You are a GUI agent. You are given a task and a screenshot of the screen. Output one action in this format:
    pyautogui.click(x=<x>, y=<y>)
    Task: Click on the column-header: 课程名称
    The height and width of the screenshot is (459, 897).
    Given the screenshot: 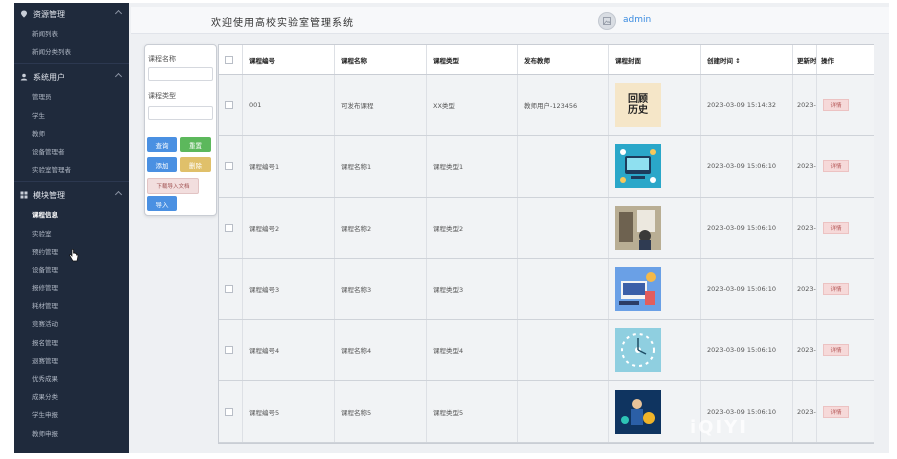 What is the action you would take?
    pyautogui.click(x=381, y=59)
    